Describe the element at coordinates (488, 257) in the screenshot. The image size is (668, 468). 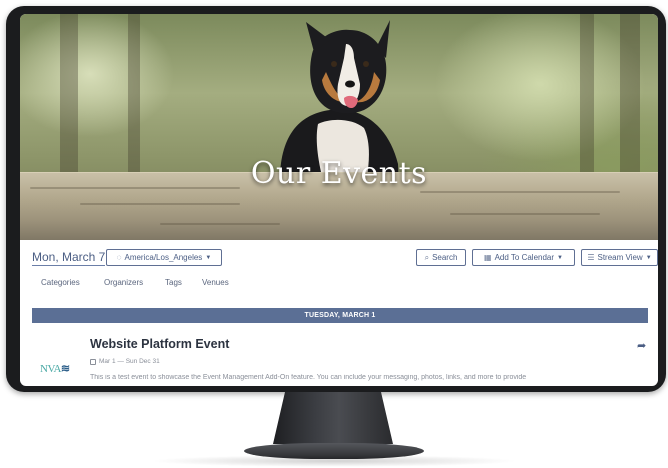
I see `calendar-icon: ▦` at that location.